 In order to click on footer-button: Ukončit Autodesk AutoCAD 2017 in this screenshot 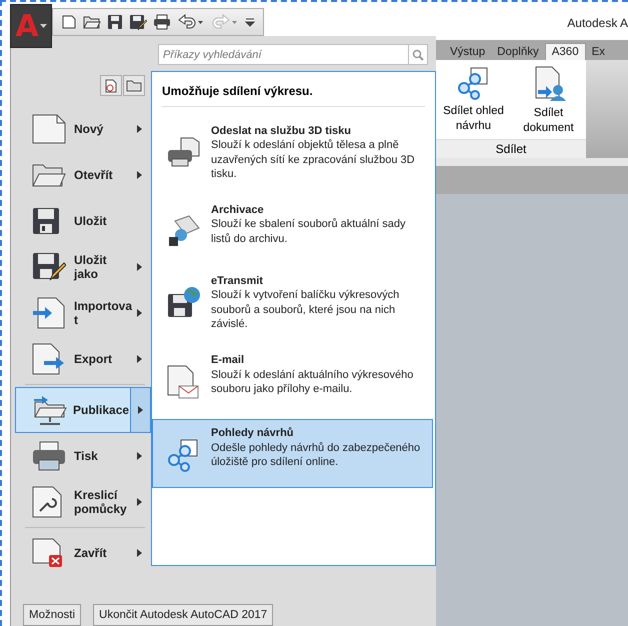, I will do `click(183, 615)`.